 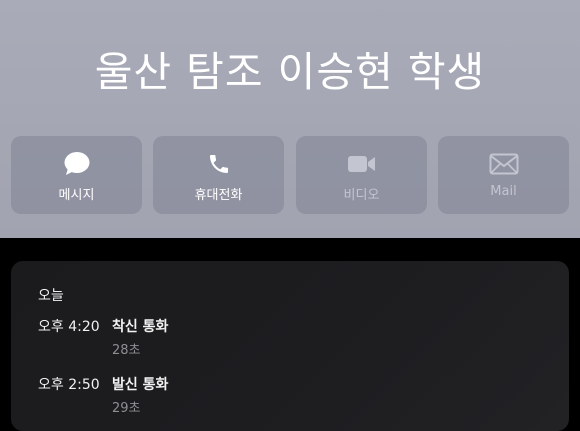 I want to click on call-type: 착신 통화, so click(x=140, y=327).